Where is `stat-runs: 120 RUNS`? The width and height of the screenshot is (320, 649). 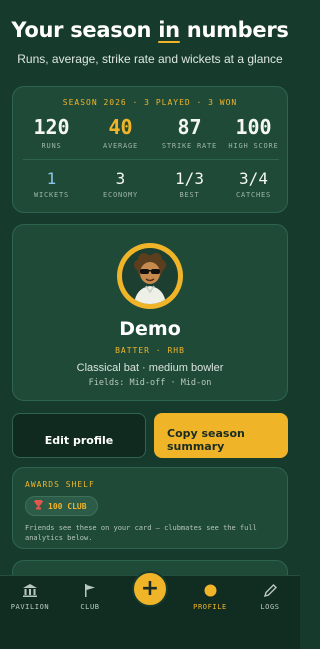 stat-runs: 120 RUNS is located at coordinates (51, 132).